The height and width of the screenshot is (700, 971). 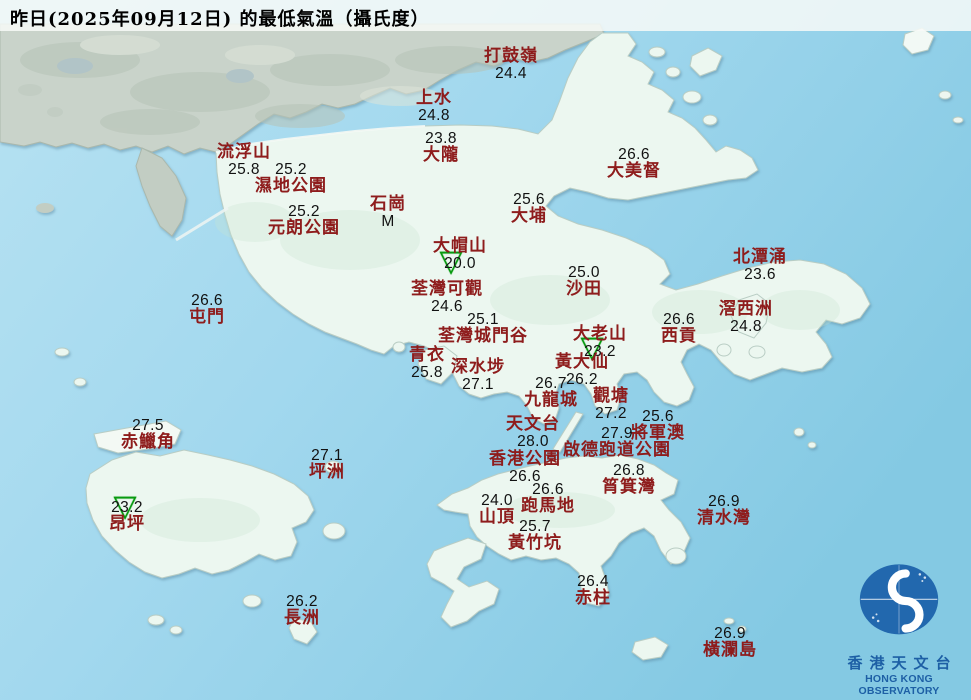 I want to click on station-label: 26.6 大美督, so click(x=634, y=163).